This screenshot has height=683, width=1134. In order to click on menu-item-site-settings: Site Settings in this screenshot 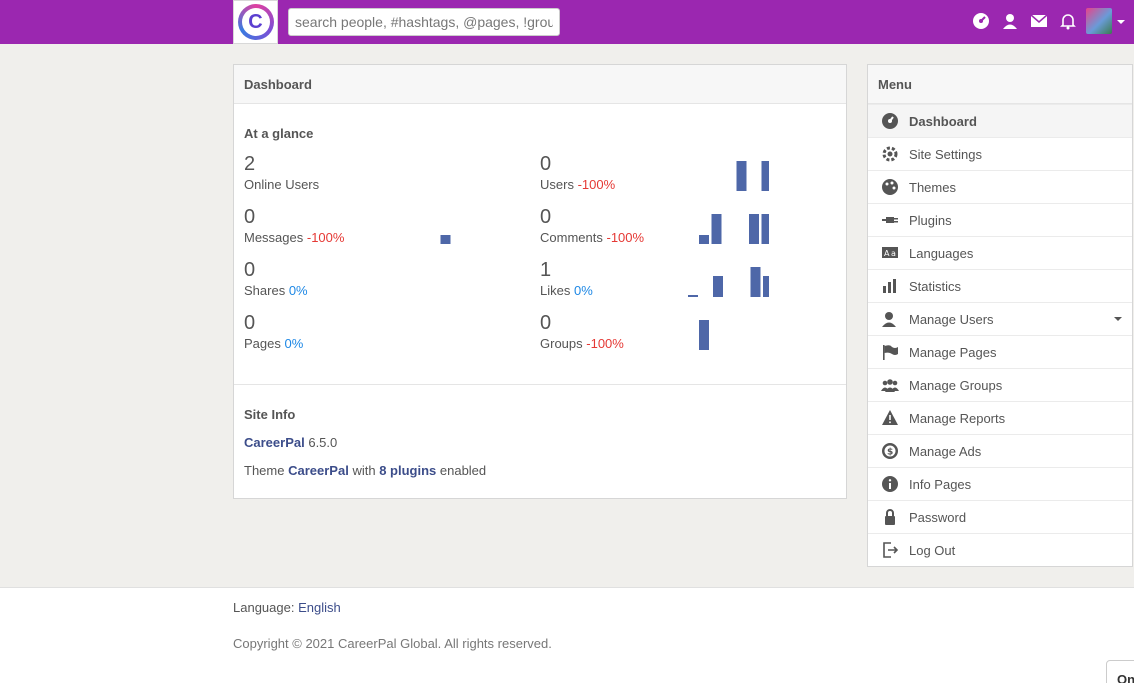, I will do `click(1000, 153)`.